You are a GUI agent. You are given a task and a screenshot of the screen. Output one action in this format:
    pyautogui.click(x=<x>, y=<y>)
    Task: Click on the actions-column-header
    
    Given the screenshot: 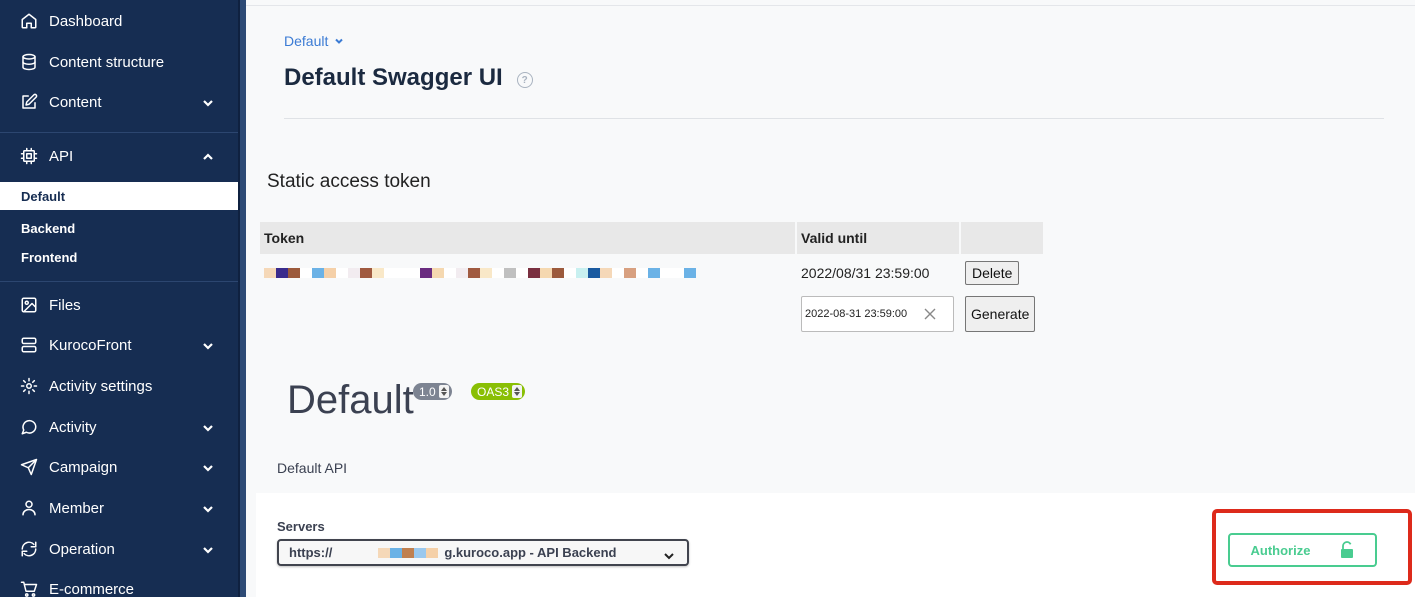 What is the action you would take?
    pyautogui.click(x=1002, y=238)
    